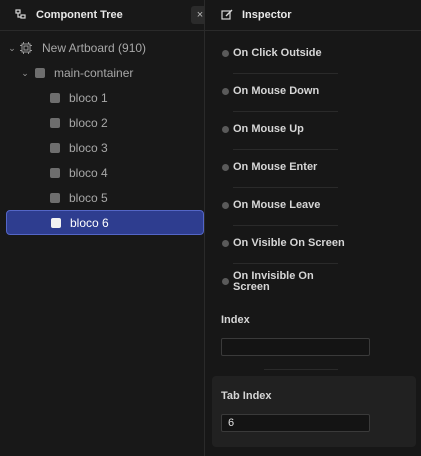 This screenshot has height=456, width=421. I want to click on tab-index-input, so click(295, 423).